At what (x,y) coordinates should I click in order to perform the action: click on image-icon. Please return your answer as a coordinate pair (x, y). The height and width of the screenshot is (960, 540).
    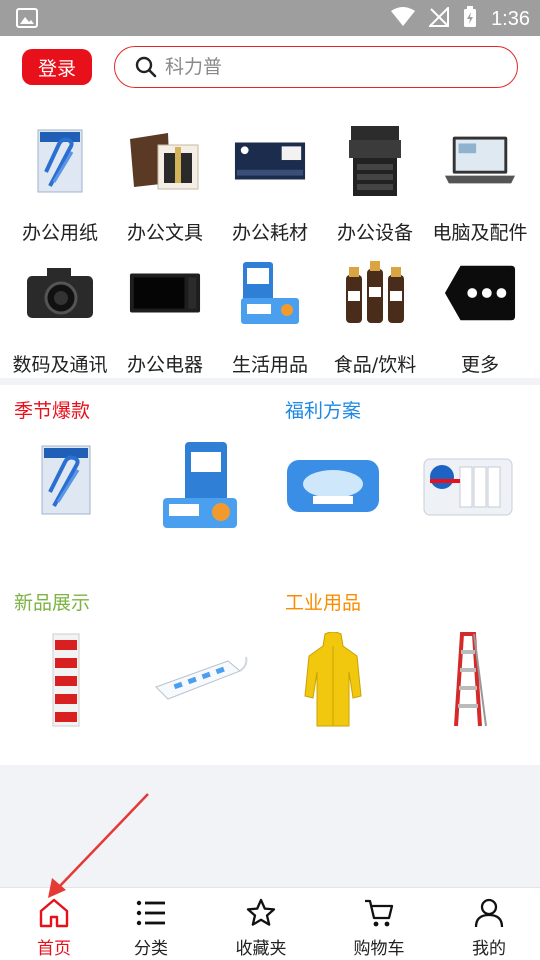
    Looking at the image, I should click on (27, 20).